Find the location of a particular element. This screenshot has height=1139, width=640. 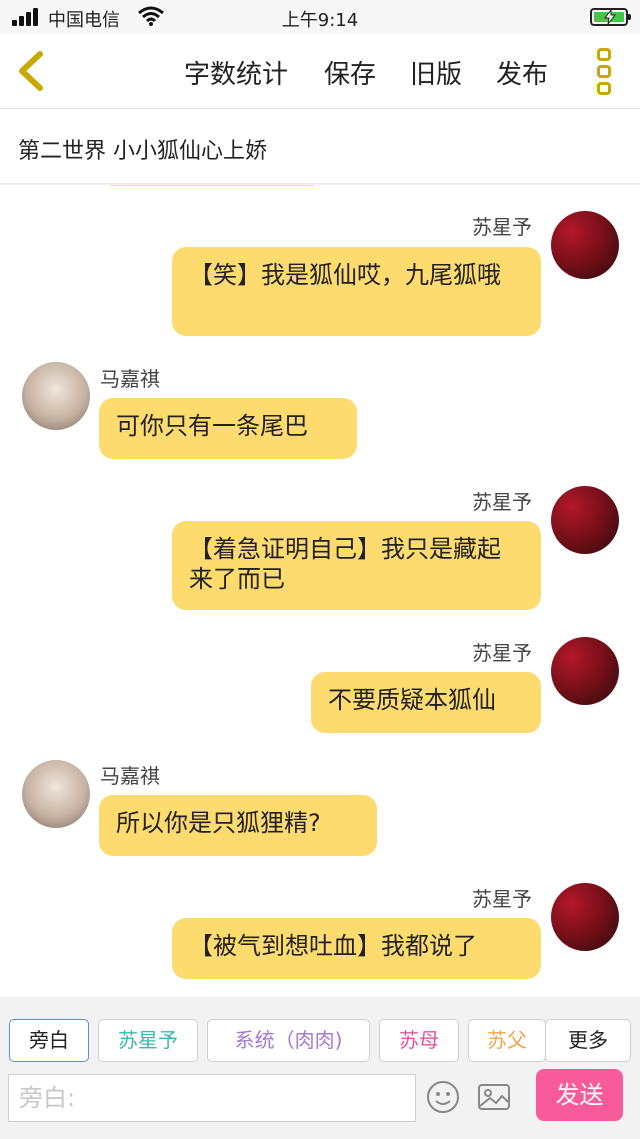

word-count-button: 字数统计 is located at coordinates (236, 72).